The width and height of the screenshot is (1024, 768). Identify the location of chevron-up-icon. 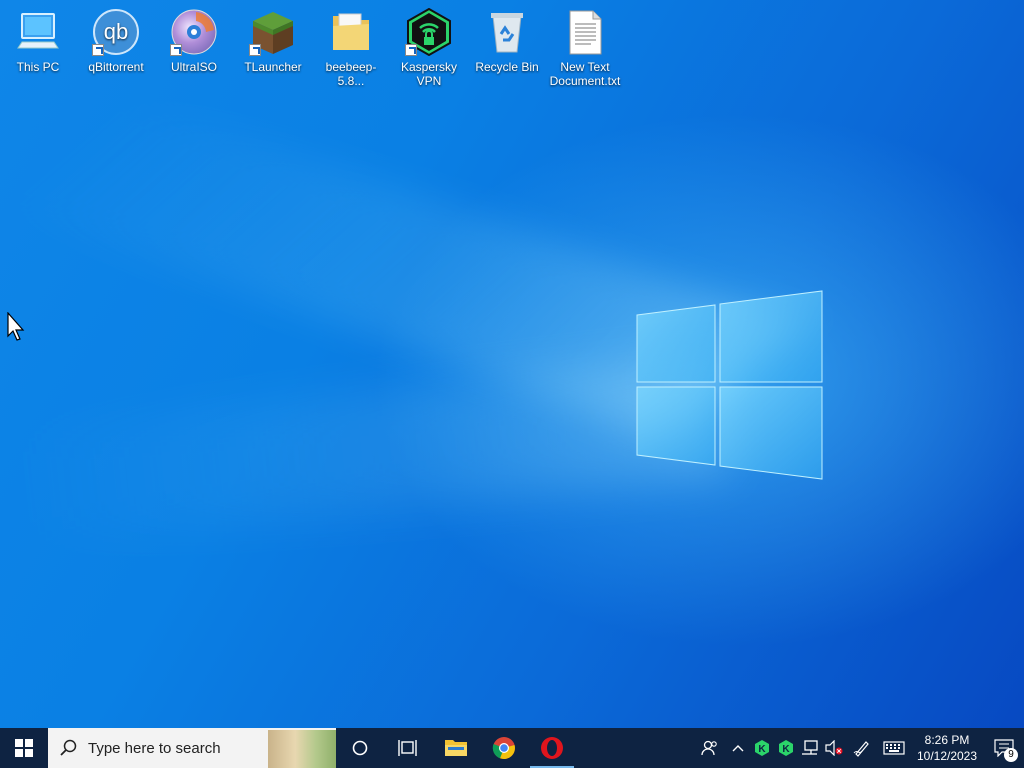
(738, 748).